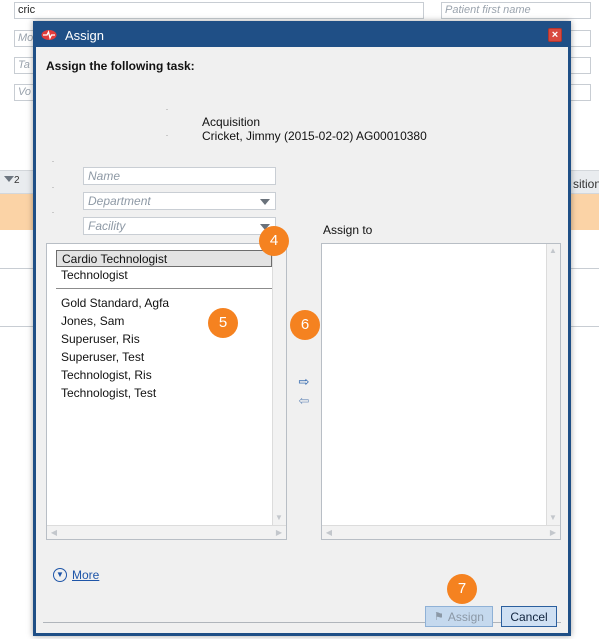 The height and width of the screenshot is (639, 599). What do you see at coordinates (164, 288) in the screenshot?
I see `list-divider` at bounding box center [164, 288].